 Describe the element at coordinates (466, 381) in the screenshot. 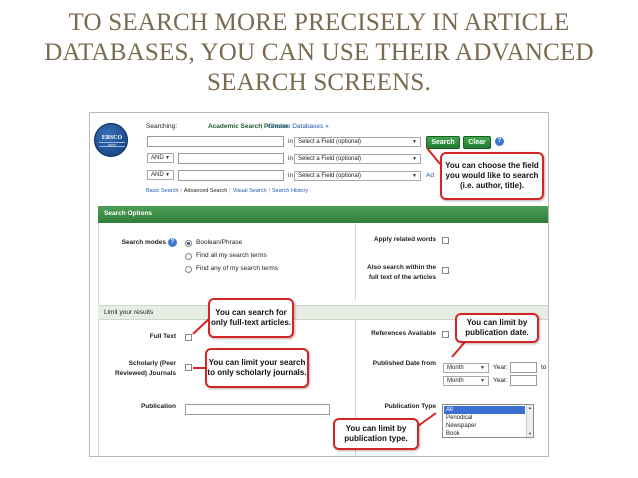

I see `month-to-select: Month ▼` at that location.